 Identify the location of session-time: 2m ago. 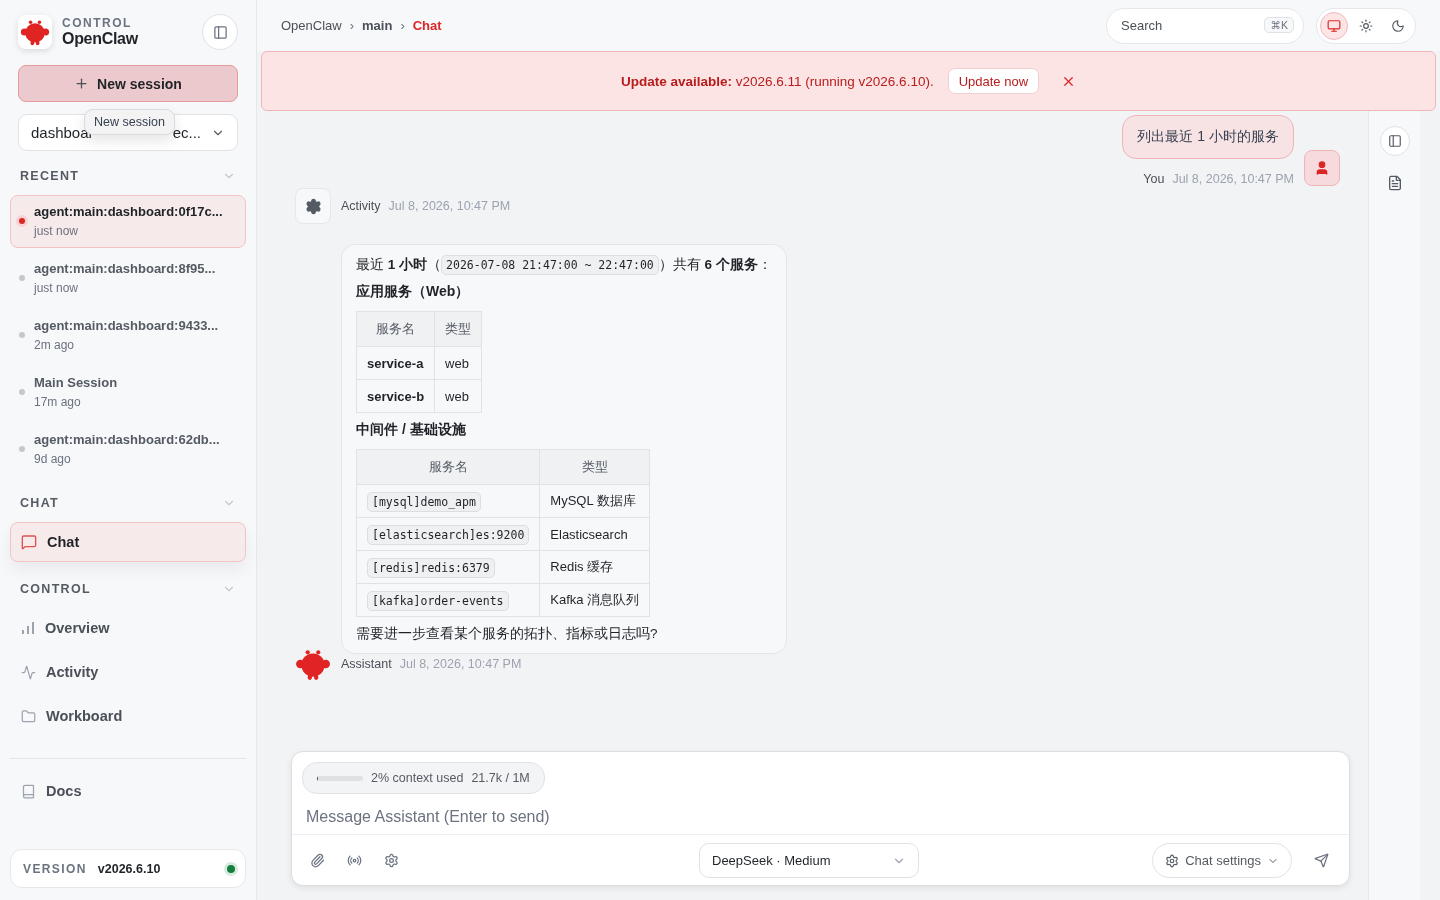
(55, 345).